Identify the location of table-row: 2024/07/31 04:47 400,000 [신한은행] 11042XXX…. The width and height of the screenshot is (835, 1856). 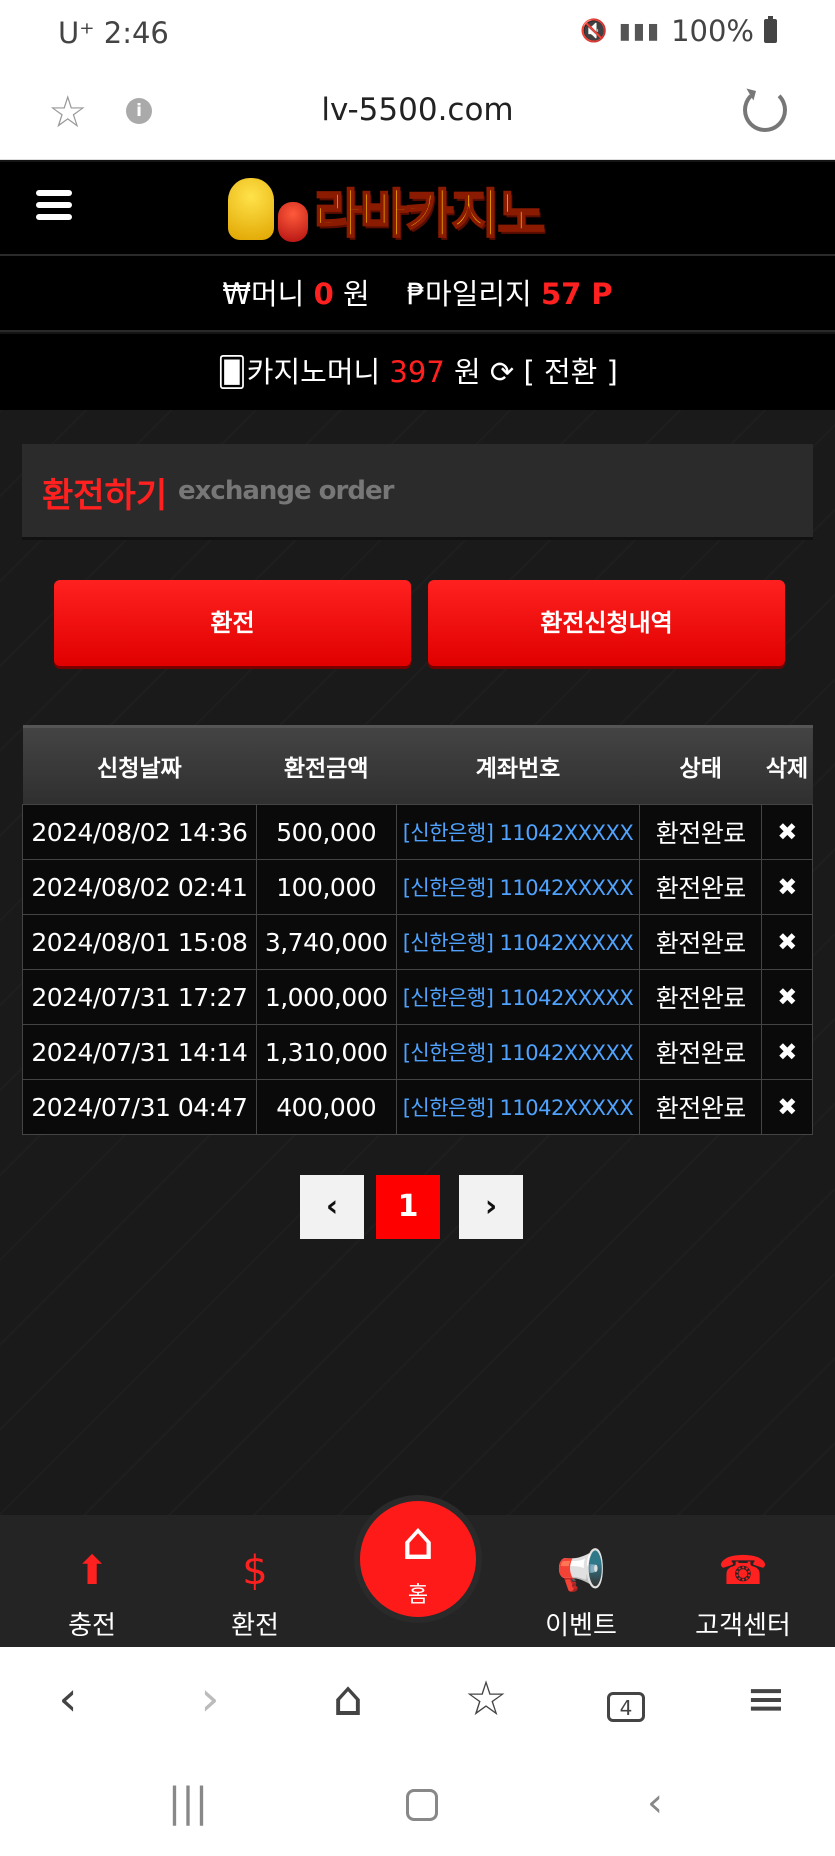
(417, 1107).